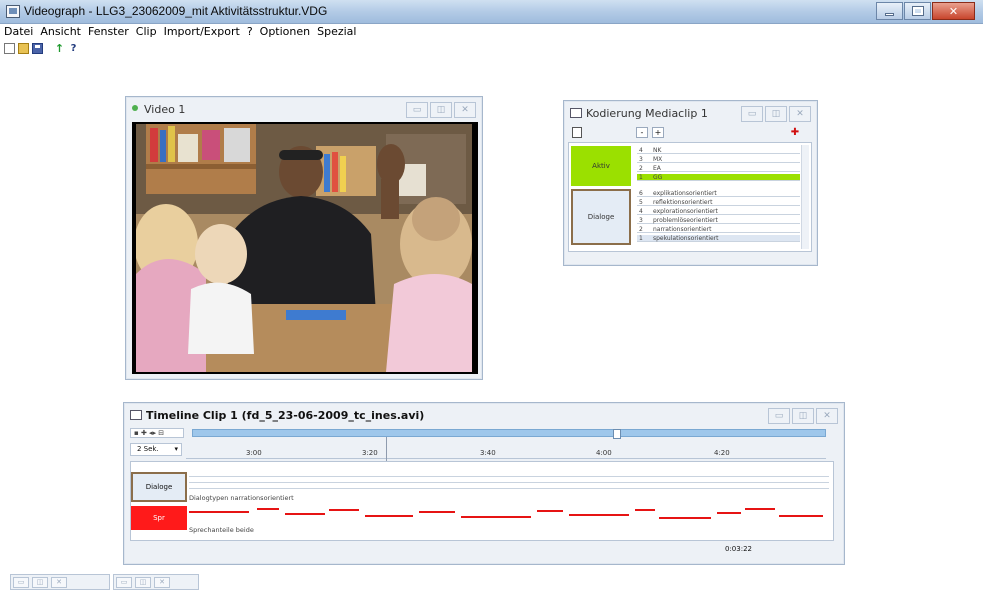 The image size is (983, 590). I want to click on menu-fenster: Fenster, so click(108, 32).